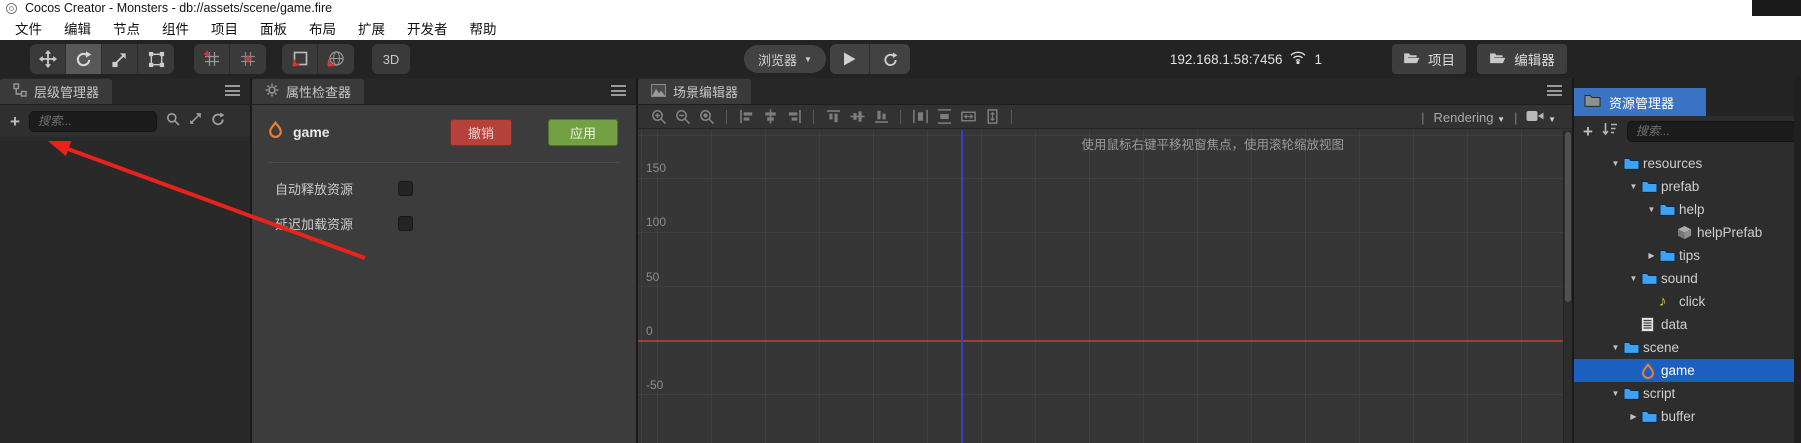  I want to click on move-tool, so click(48, 59).